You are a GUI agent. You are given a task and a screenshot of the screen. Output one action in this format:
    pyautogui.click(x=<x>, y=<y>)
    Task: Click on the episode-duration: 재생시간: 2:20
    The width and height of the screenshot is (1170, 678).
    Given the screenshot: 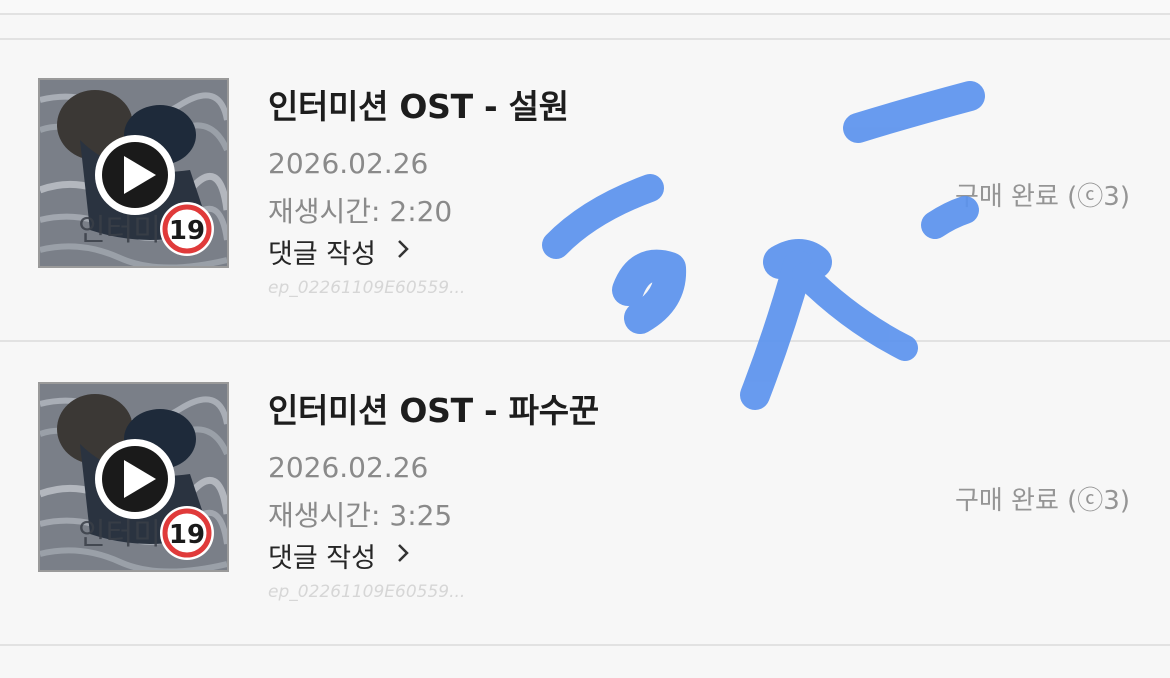 What is the action you would take?
    pyautogui.click(x=360, y=211)
    